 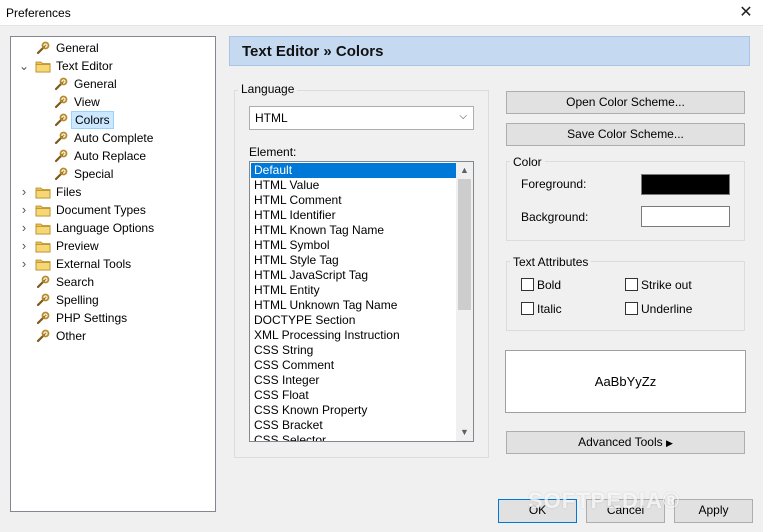 What do you see at coordinates (625, 296) in the screenshot?
I see `text-attributes-group` at bounding box center [625, 296].